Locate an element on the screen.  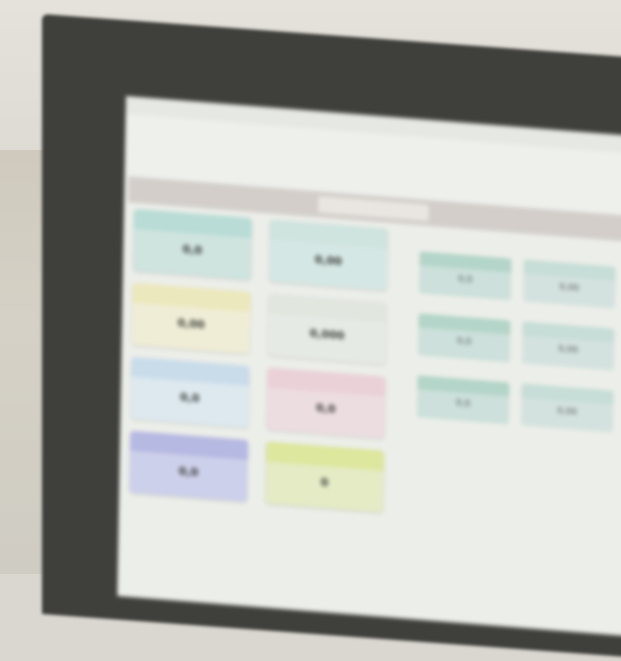
side-tile-2: 0,00 is located at coordinates (569, 284).